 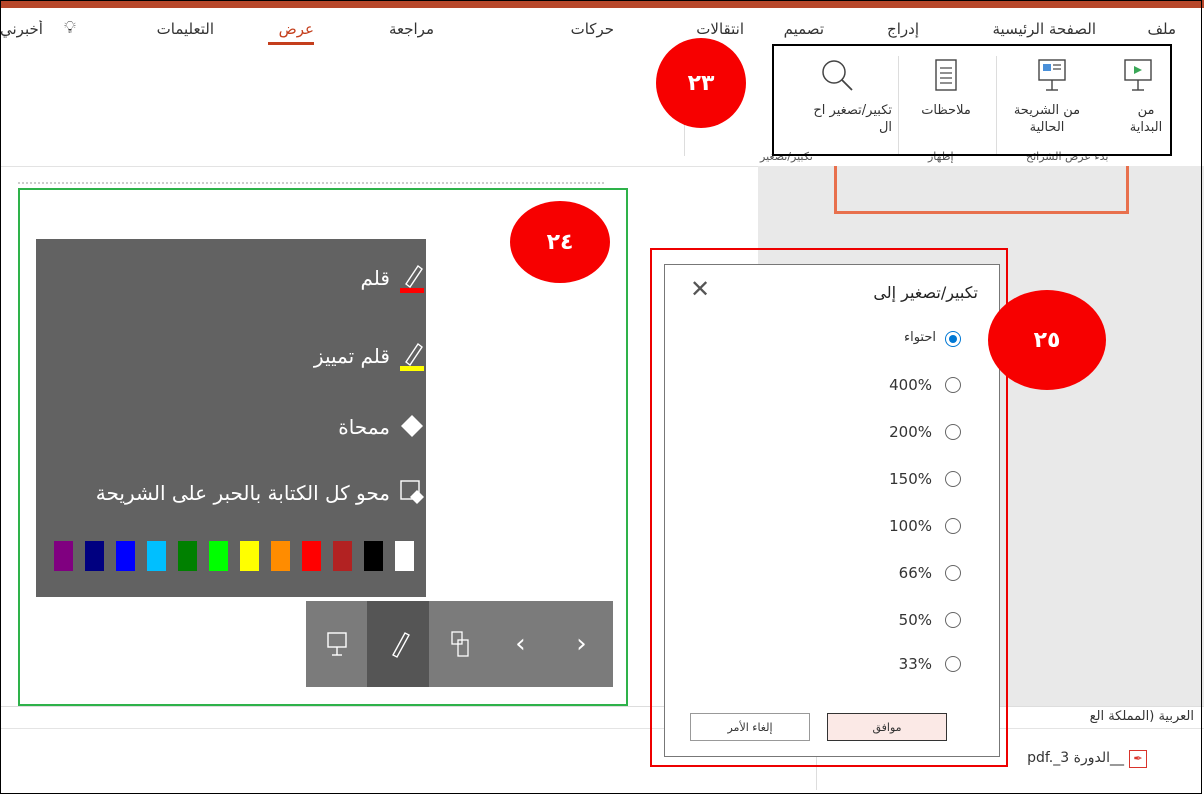 I want to click on title-bar-strip, so click(x=602, y=4).